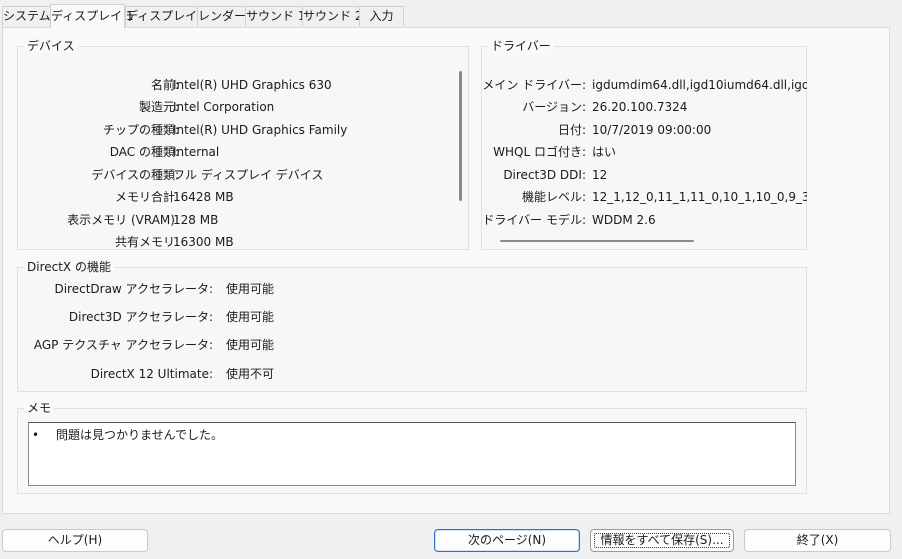 The height and width of the screenshot is (559, 902). Describe the element at coordinates (123, 345) in the screenshot. I see `directx-label: AGP テクスチャ アクセラレータ:` at that location.